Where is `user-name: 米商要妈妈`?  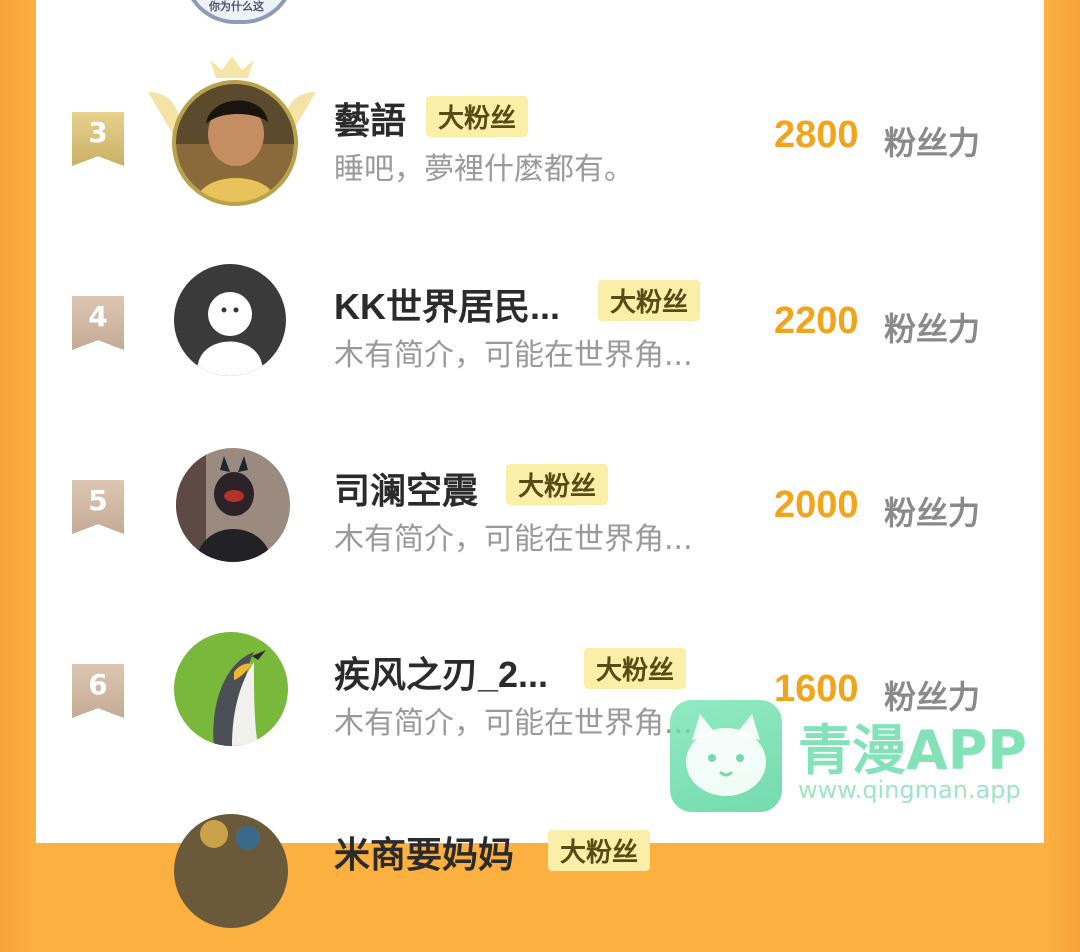
user-name: 米商要妈妈 is located at coordinates (424, 852).